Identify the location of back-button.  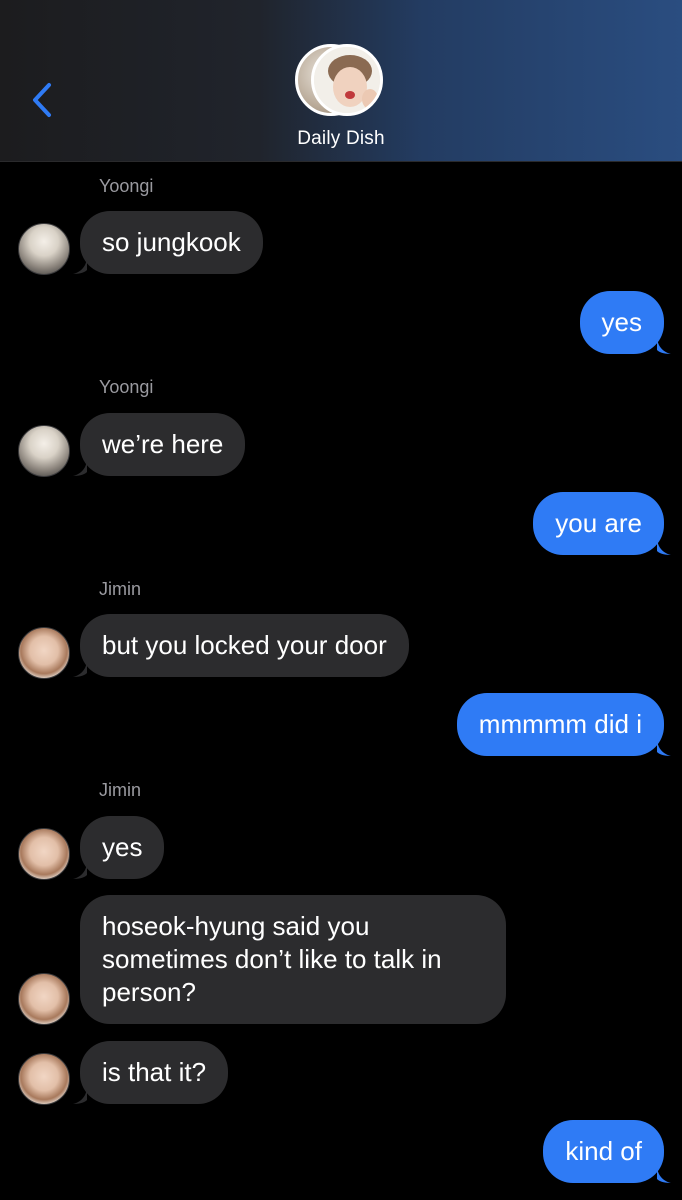
(42, 100).